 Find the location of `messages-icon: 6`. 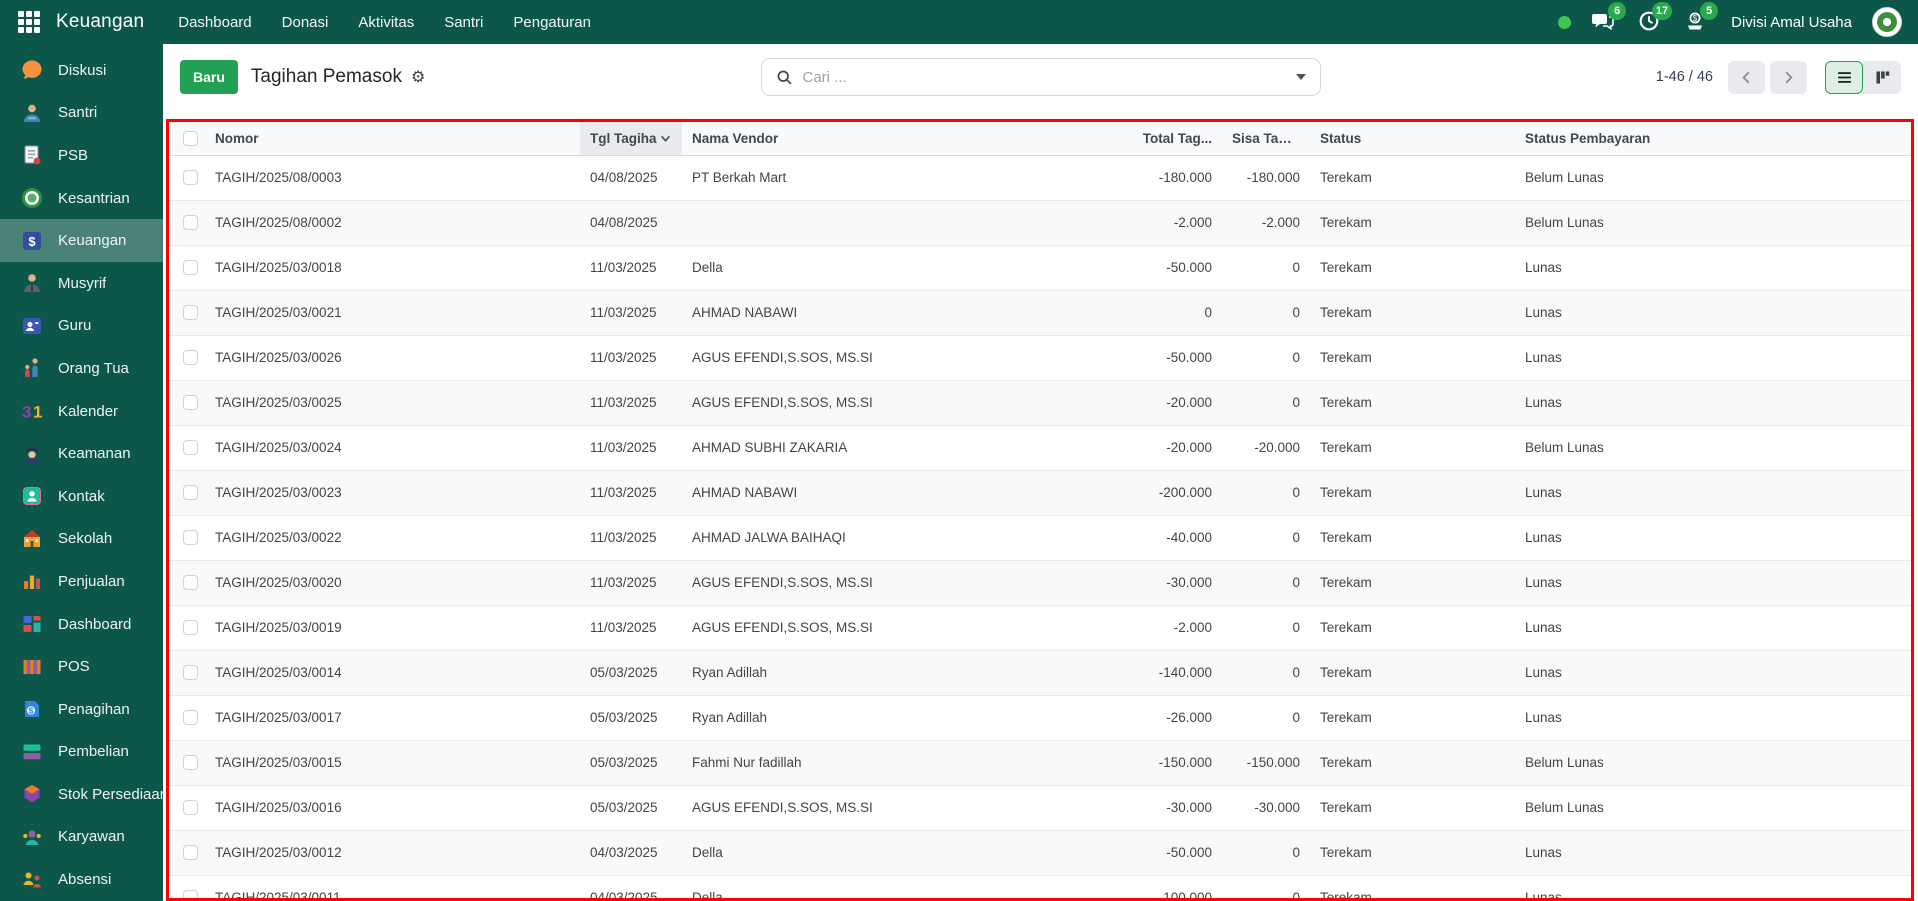

messages-icon: 6 is located at coordinates (1609, 18).